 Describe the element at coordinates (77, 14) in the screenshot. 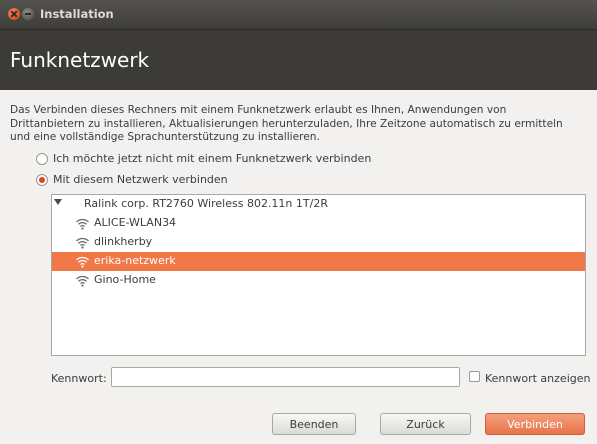

I see `window-title: Installation` at that location.